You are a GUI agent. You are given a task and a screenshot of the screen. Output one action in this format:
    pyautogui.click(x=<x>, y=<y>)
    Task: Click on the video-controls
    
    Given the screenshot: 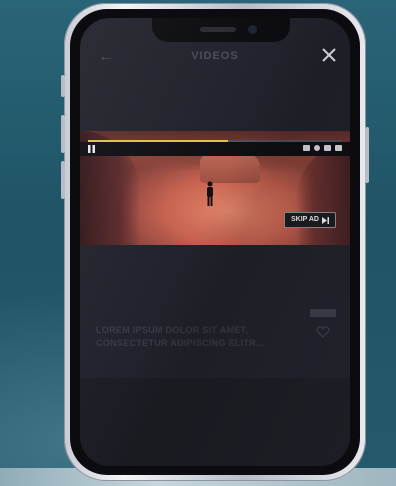 What is the action you would take?
    pyautogui.click(x=215, y=149)
    